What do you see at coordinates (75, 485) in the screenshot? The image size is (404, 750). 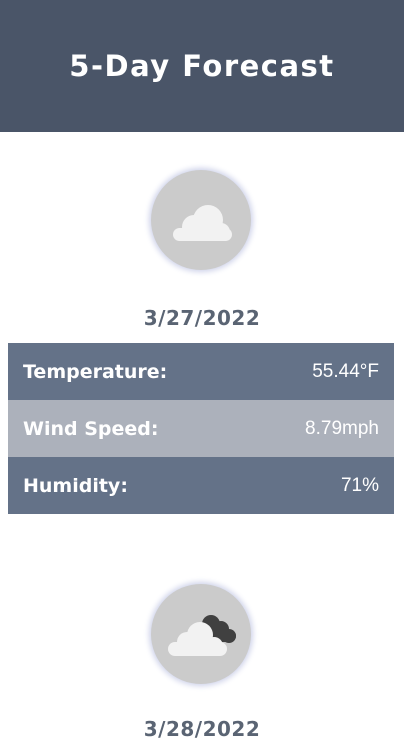 I see `humidity-label: Humidity:` at bounding box center [75, 485].